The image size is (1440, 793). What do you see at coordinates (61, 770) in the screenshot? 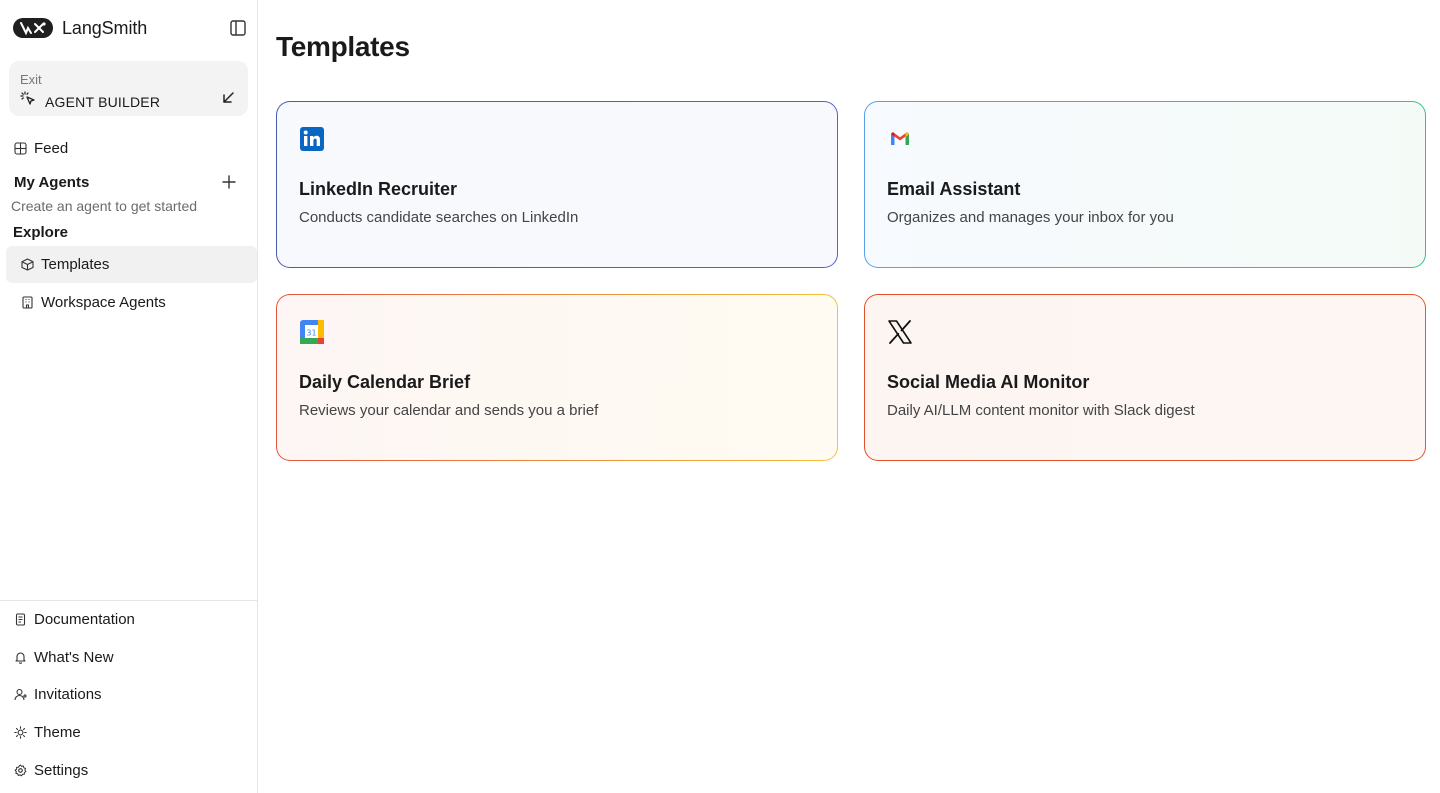
I see `sidebar-item-label: Settings` at bounding box center [61, 770].